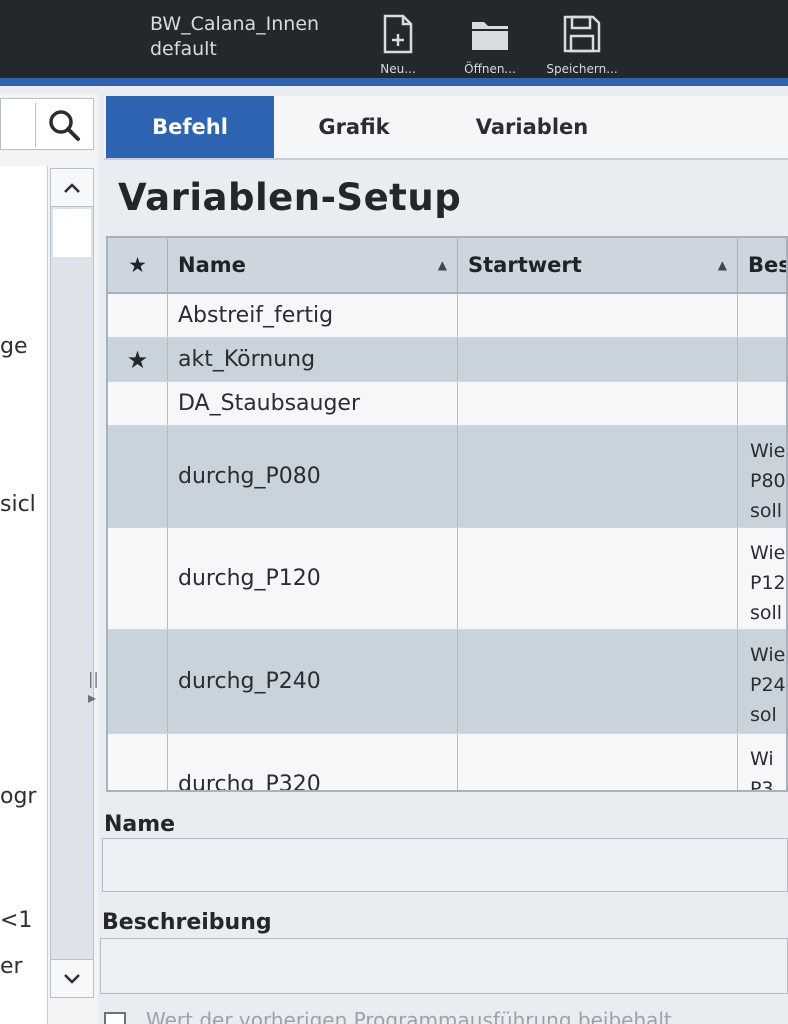 The image size is (788, 1024). Describe the element at coordinates (24, 595) in the screenshot. I see `command-list: ge sicl ogr <1 er` at that location.